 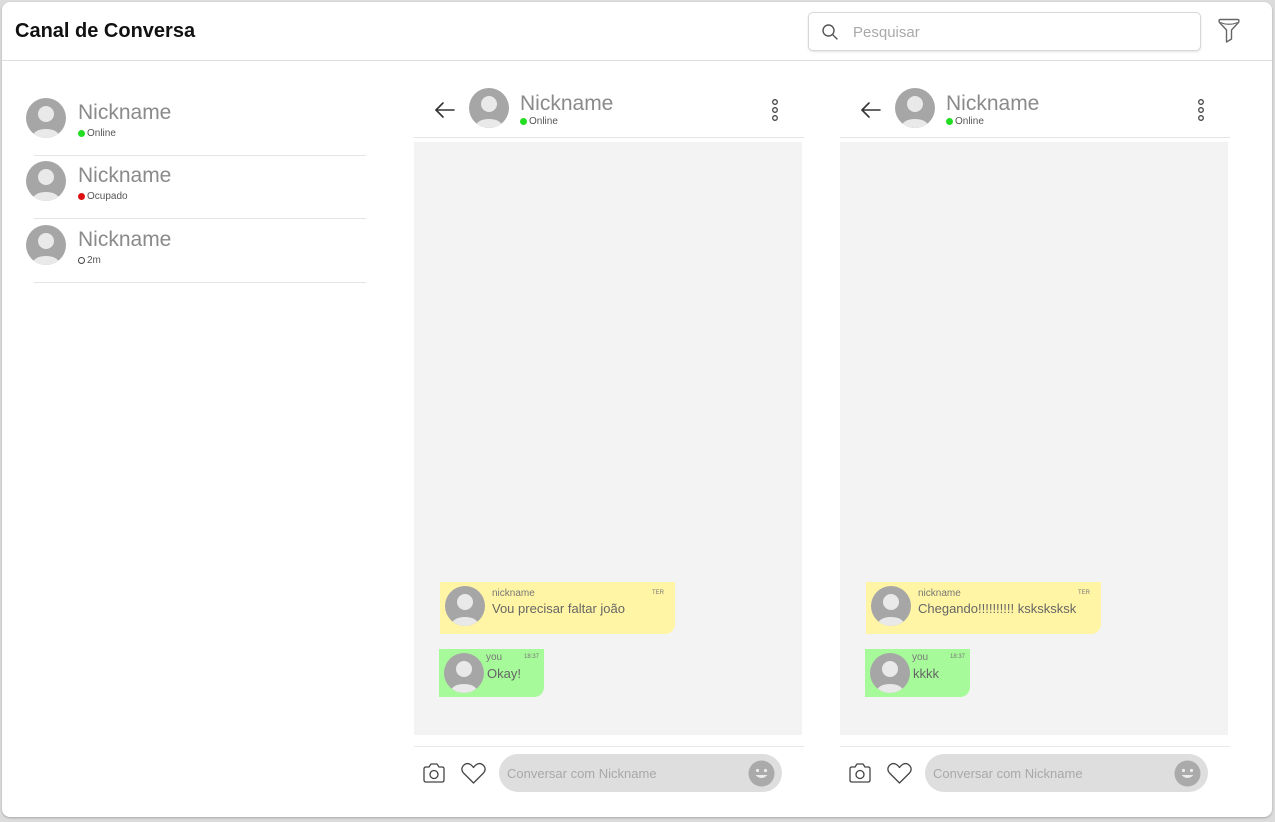 I want to click on incoming-message: nickname Vou precisar faltar joão TER, so click(x=557, y=608).